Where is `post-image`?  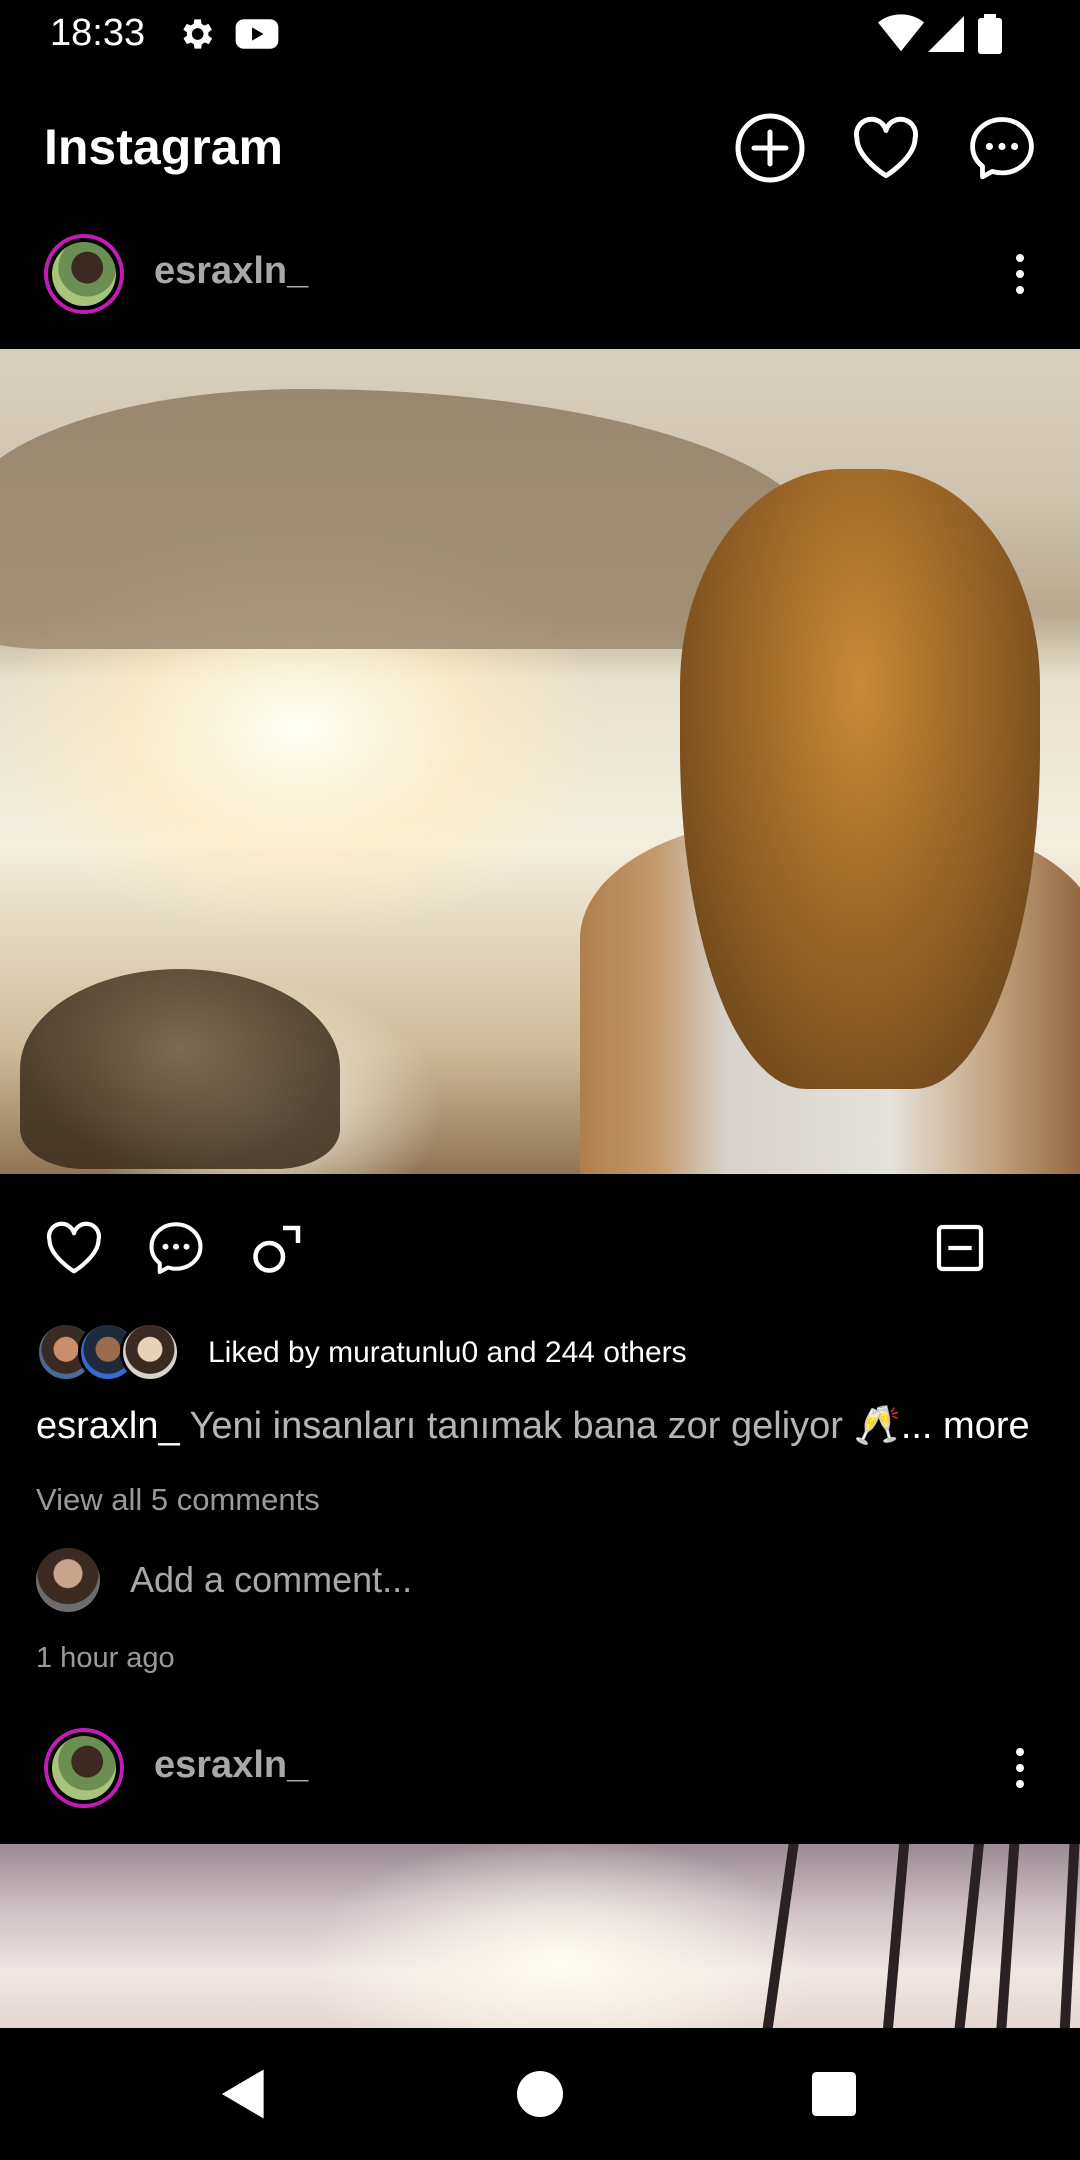 post-image is located at coordinates (540, 1936).